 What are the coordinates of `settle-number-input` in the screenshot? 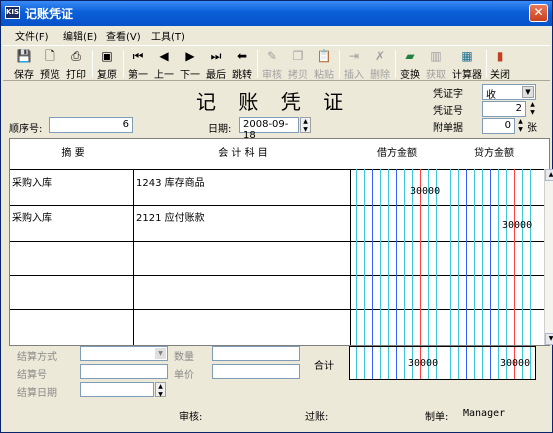 It's located at (124, 371).